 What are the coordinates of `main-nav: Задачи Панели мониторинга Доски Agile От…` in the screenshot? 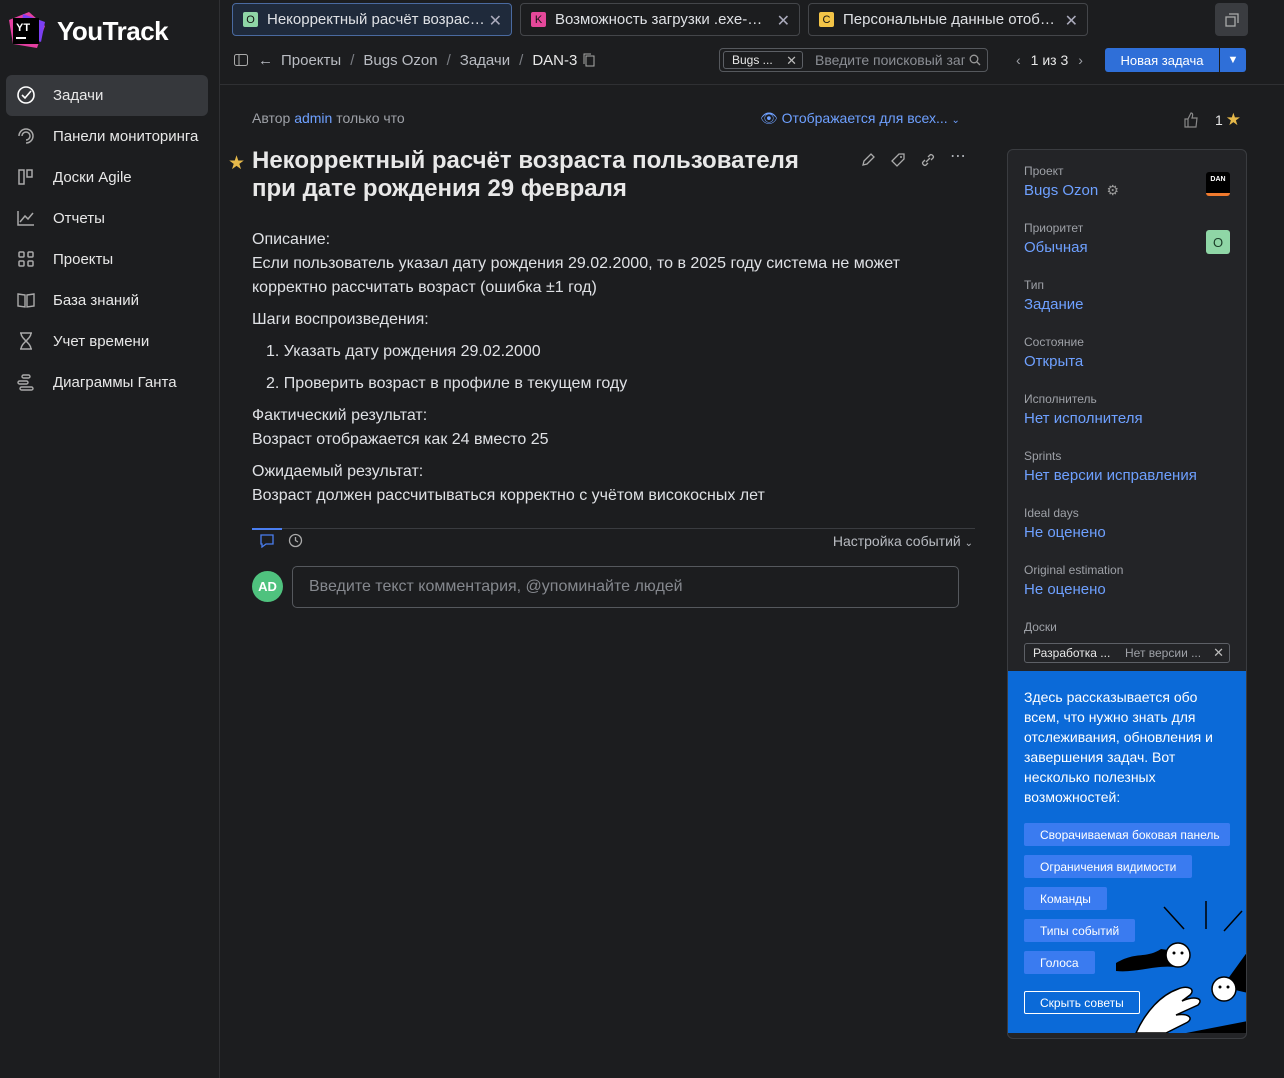 It's located at (110, 239).